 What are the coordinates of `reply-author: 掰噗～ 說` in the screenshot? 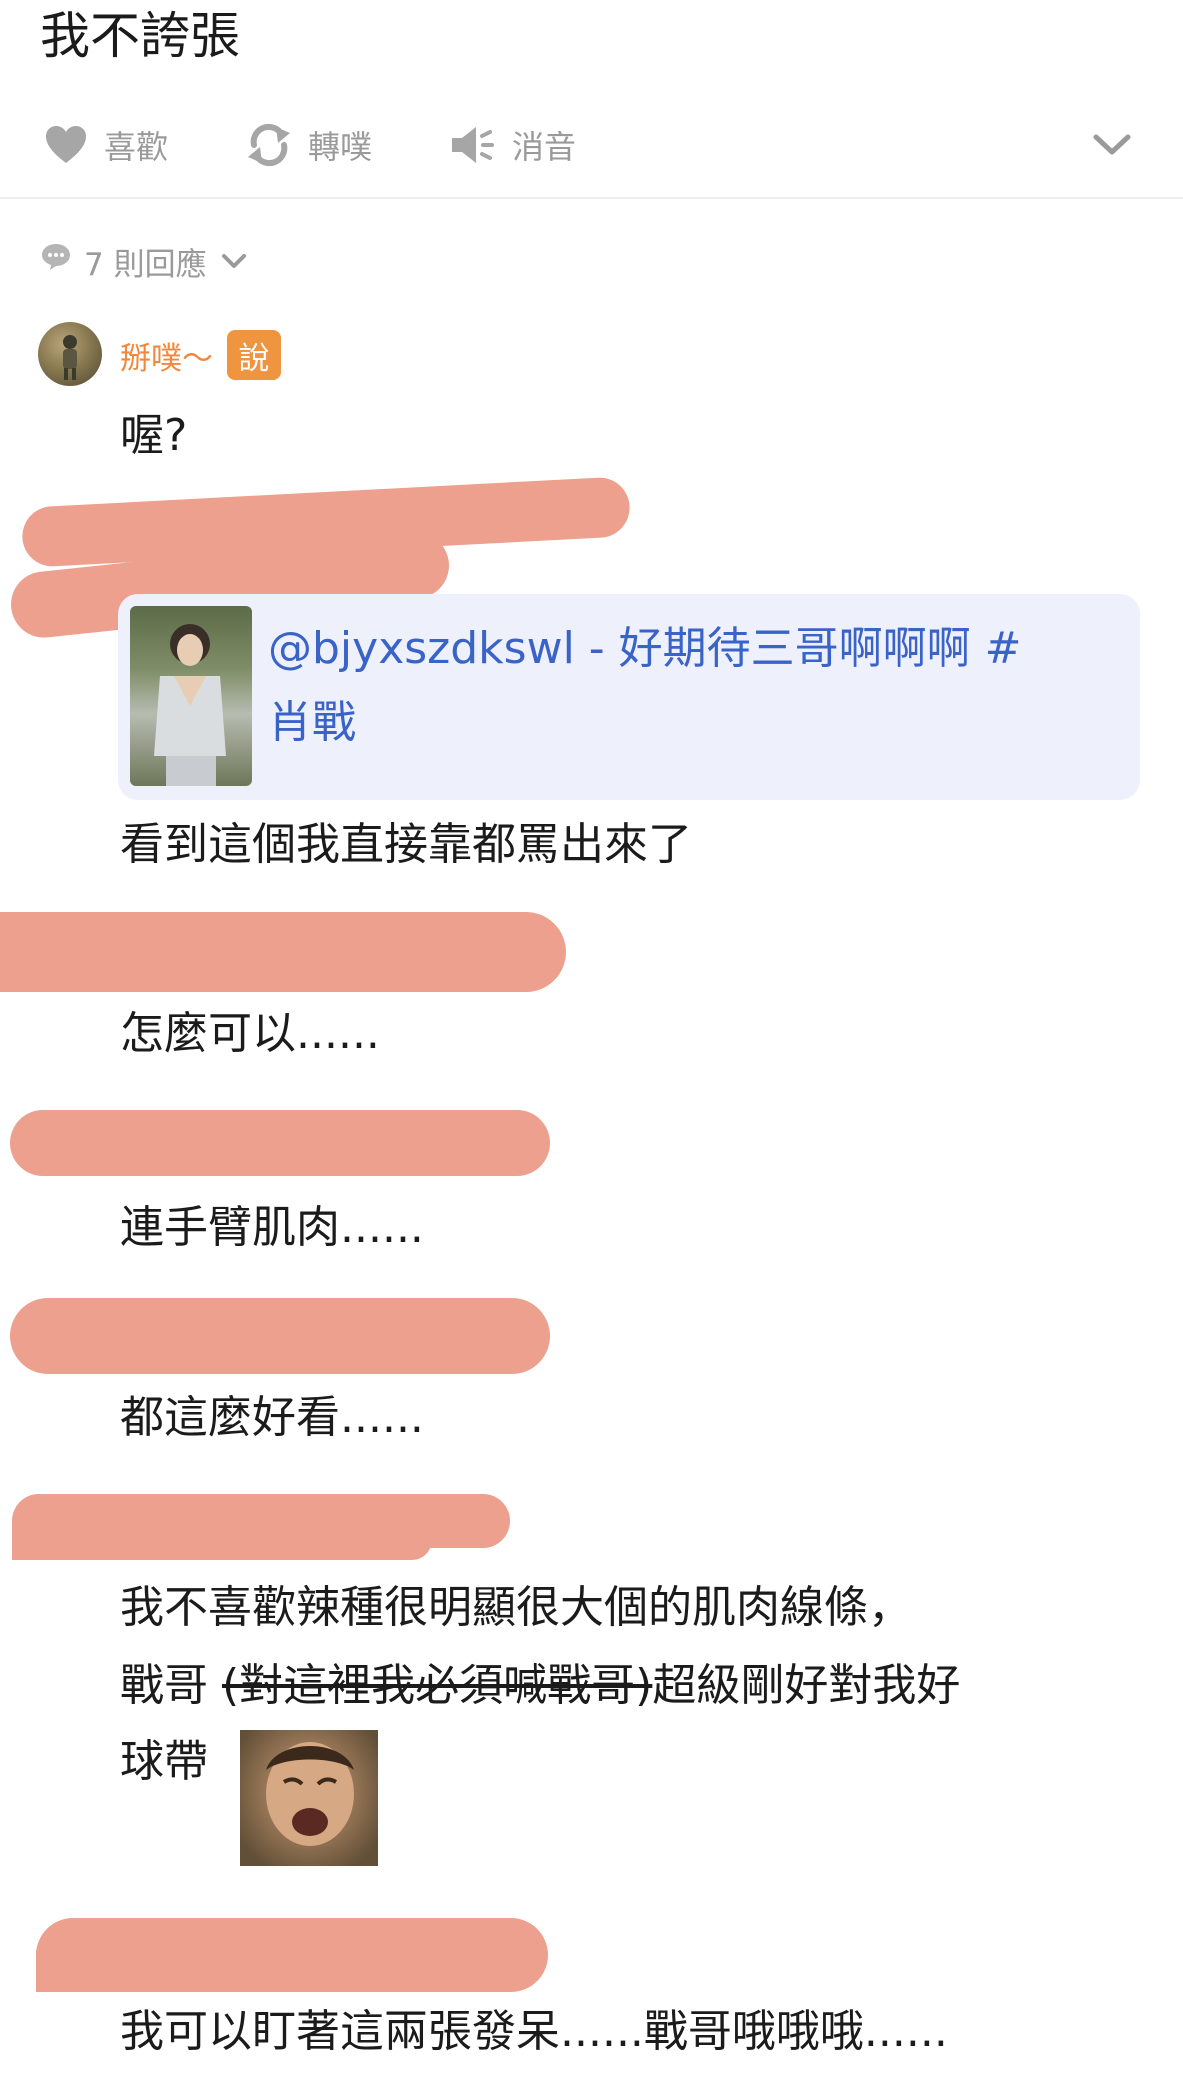 It's located at (200, 355).